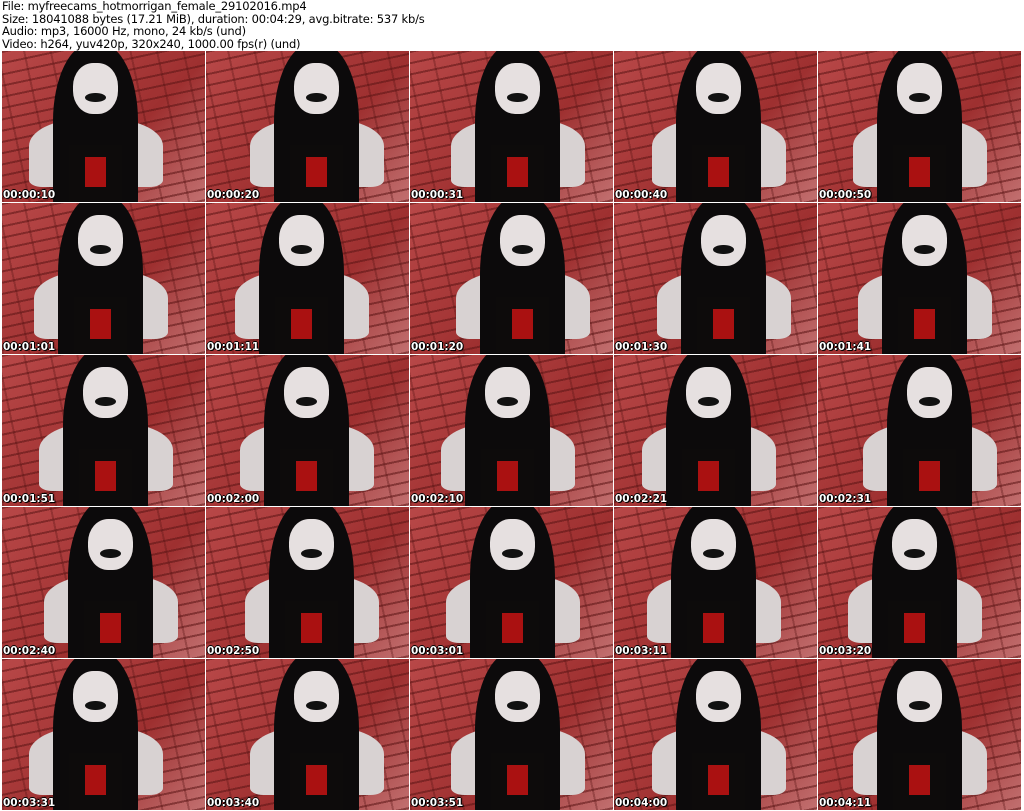 Image resolution: width=1024 pixels, height=811 pixels. I want to click on video-thumbnail: 00:00:20, so click(307, 126).